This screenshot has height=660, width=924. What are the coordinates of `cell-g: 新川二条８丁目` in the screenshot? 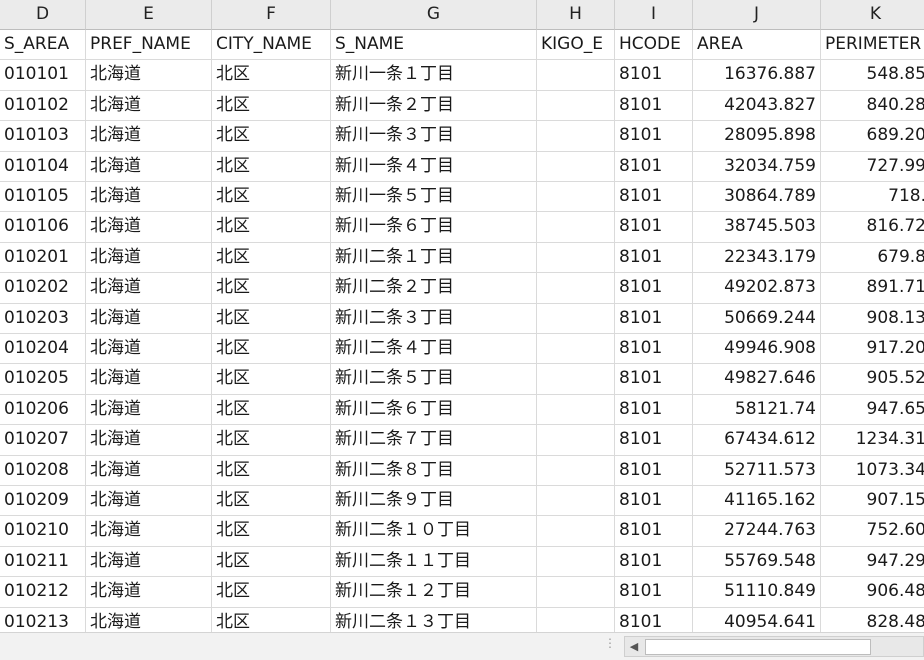 It's located at (434, 470).